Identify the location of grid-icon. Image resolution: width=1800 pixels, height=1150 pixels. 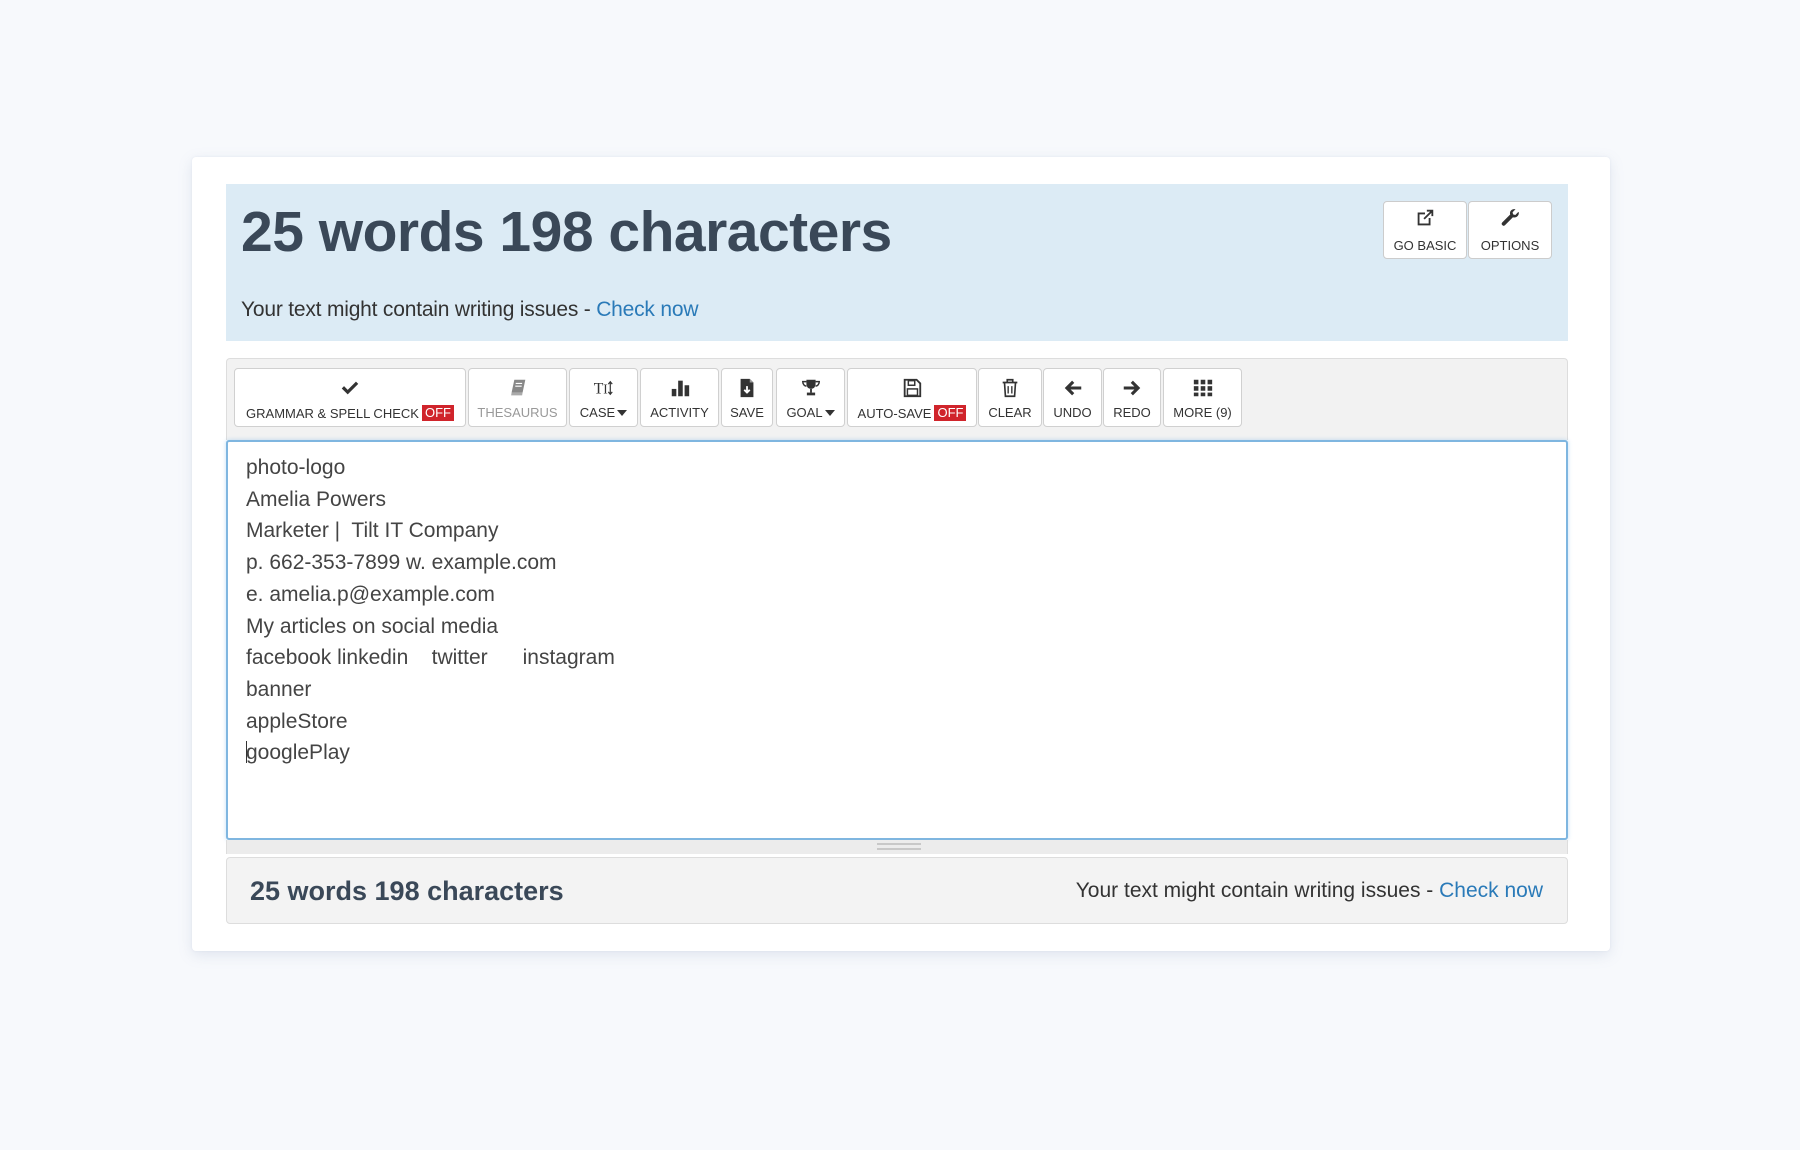
(1203, 388).